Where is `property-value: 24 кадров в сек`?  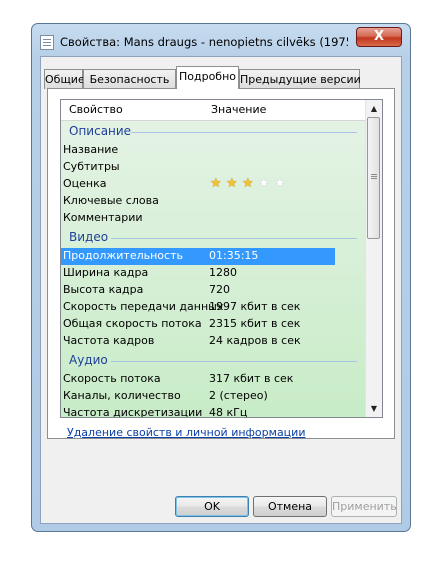 property-value: 24 кадров в сек is located at coordinates (255, 340).